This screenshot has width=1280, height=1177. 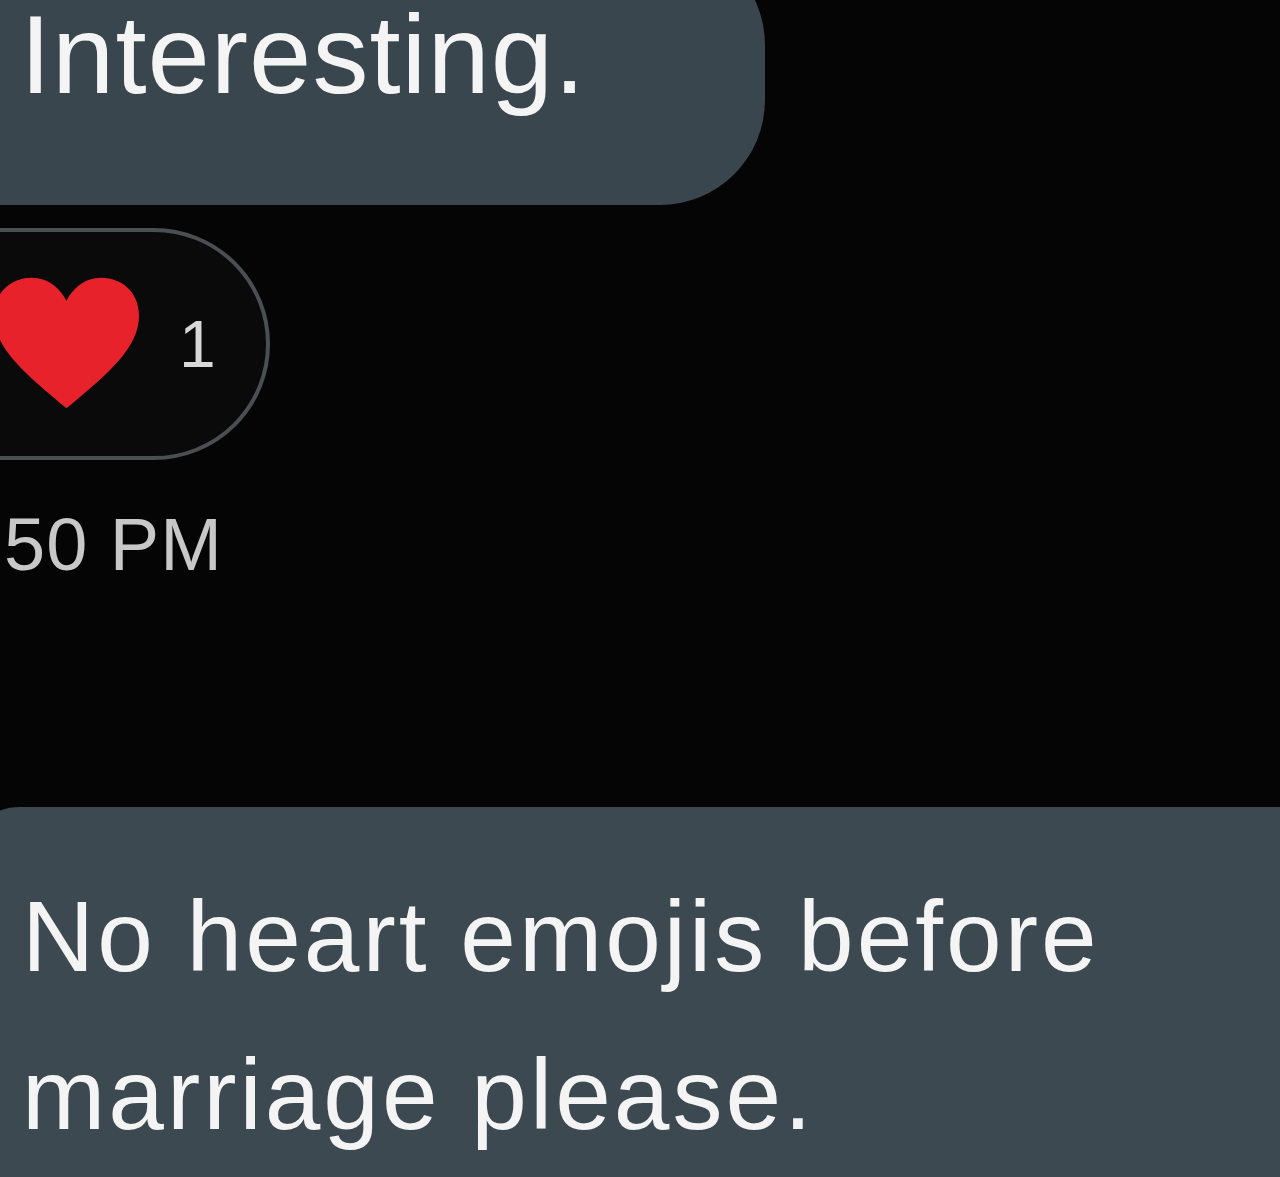 What do you see at coordinates (135, 344) in the screenshot?
I see `reaction-pill: 1` at bounding box center [135, 344].